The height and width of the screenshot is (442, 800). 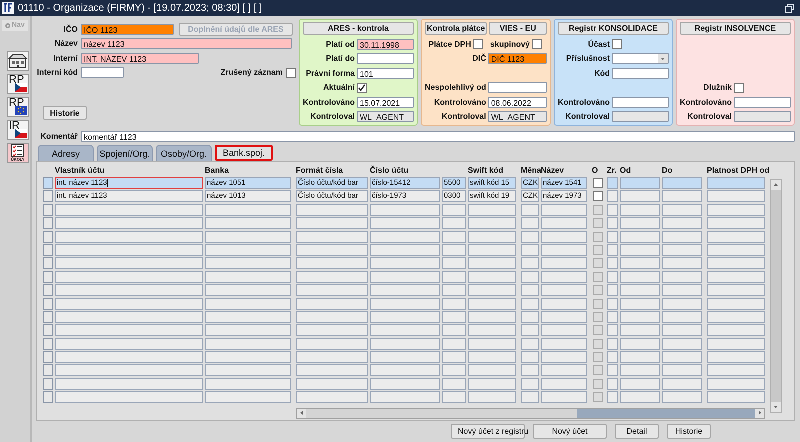 I want to click on panel-header-button: Registr KONSOLIDACE, so click(x=613, y=28).